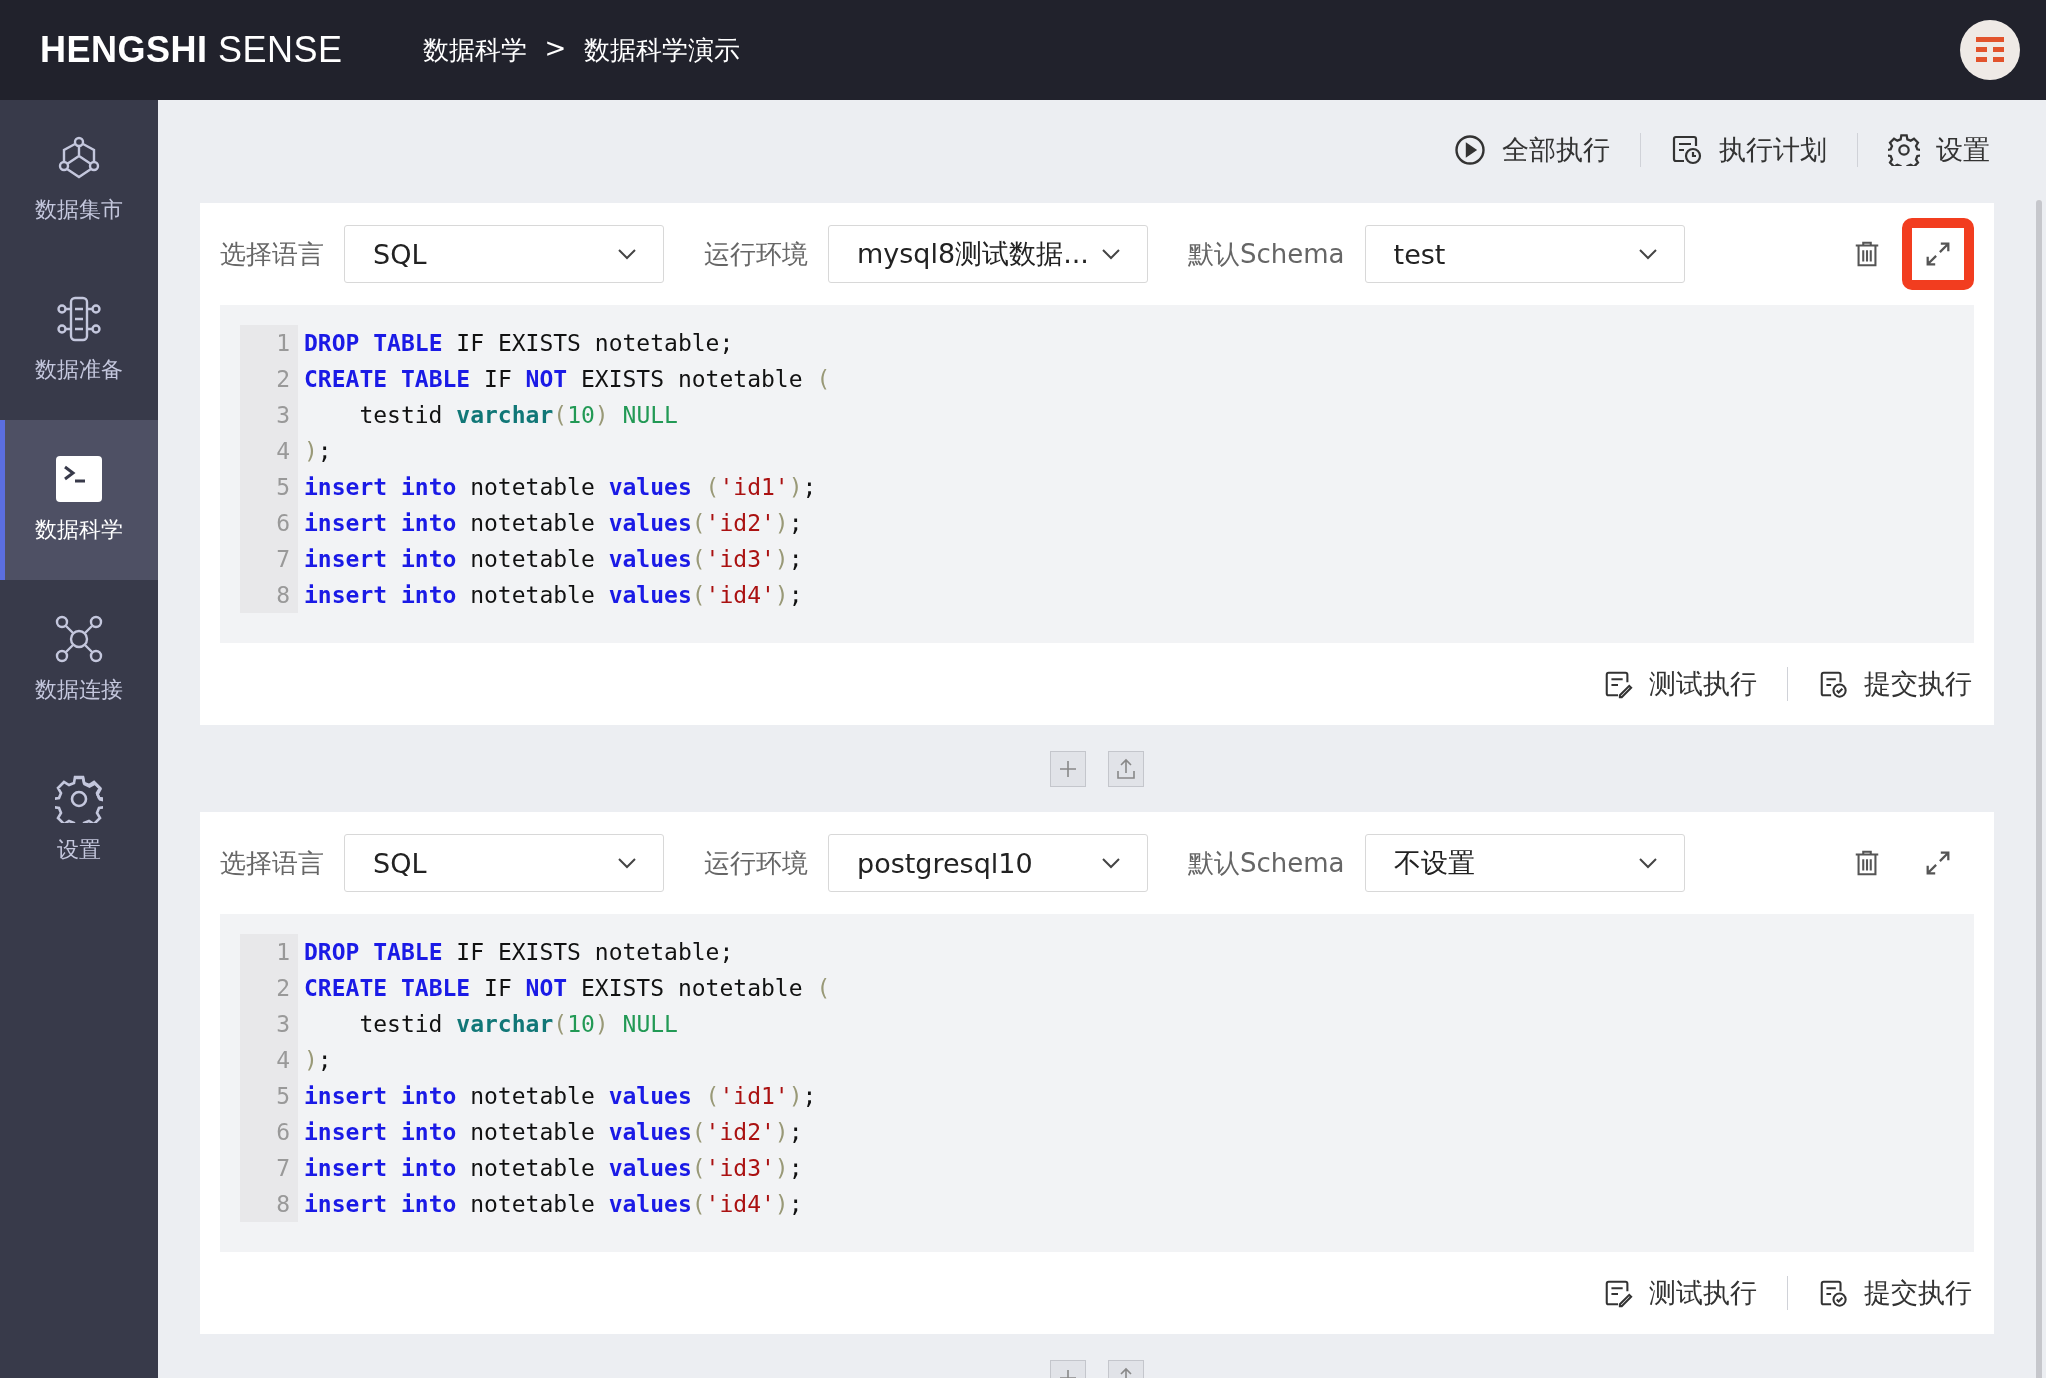 The height and width of the screenshot is (1378, 2046). What do you see at coordinates (191, 50) in the screenshot?
I see `brand-logo: HENGSHI SENSE` at bounding box center [191, 50].